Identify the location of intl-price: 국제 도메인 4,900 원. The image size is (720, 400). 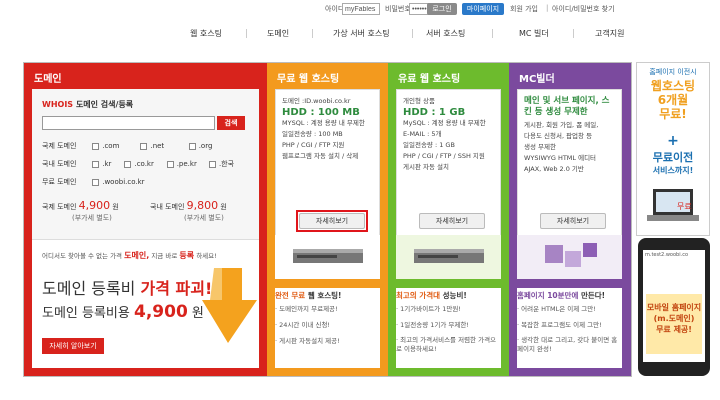
(80, 205).